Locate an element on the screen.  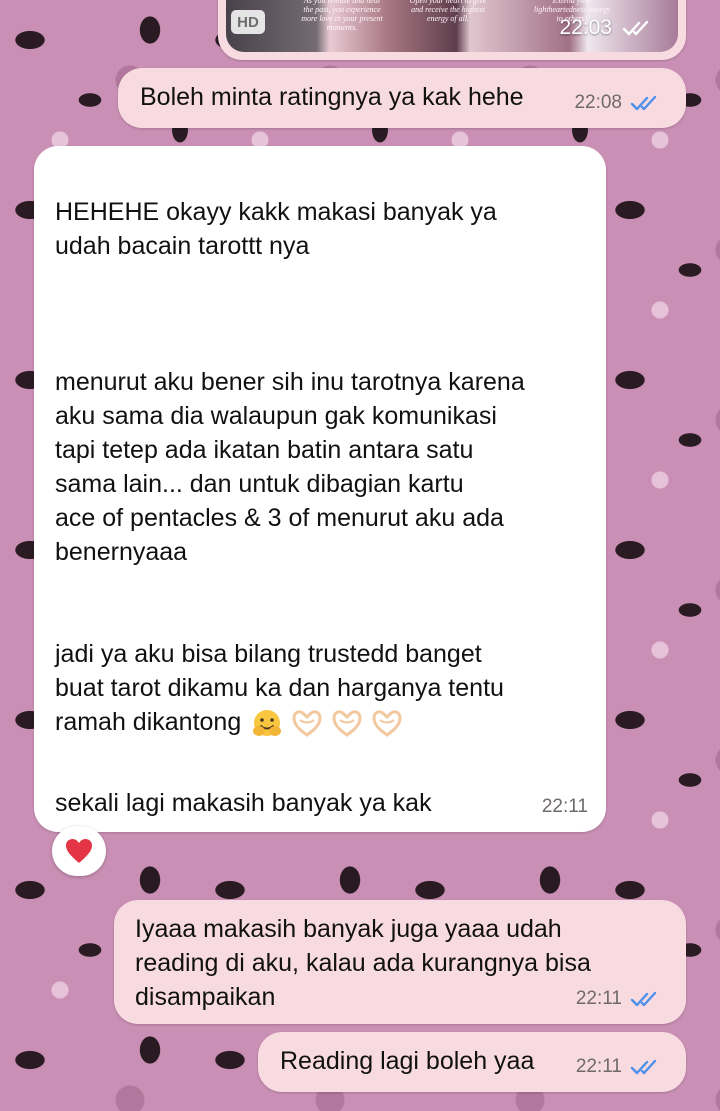
message-meta: 22:08 is located at coordinates (619, 103).